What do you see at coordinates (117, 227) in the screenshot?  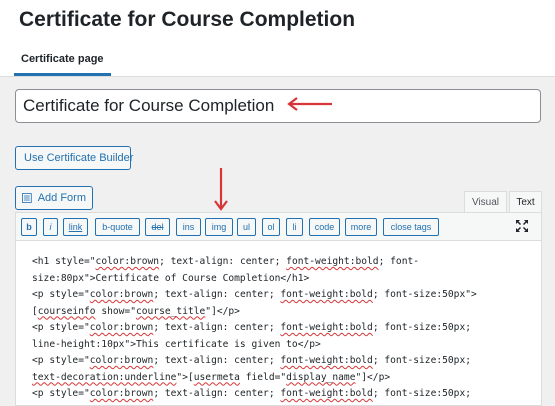 I see `qt-bquote-button: b-quote` at bounding box center [117, 227].